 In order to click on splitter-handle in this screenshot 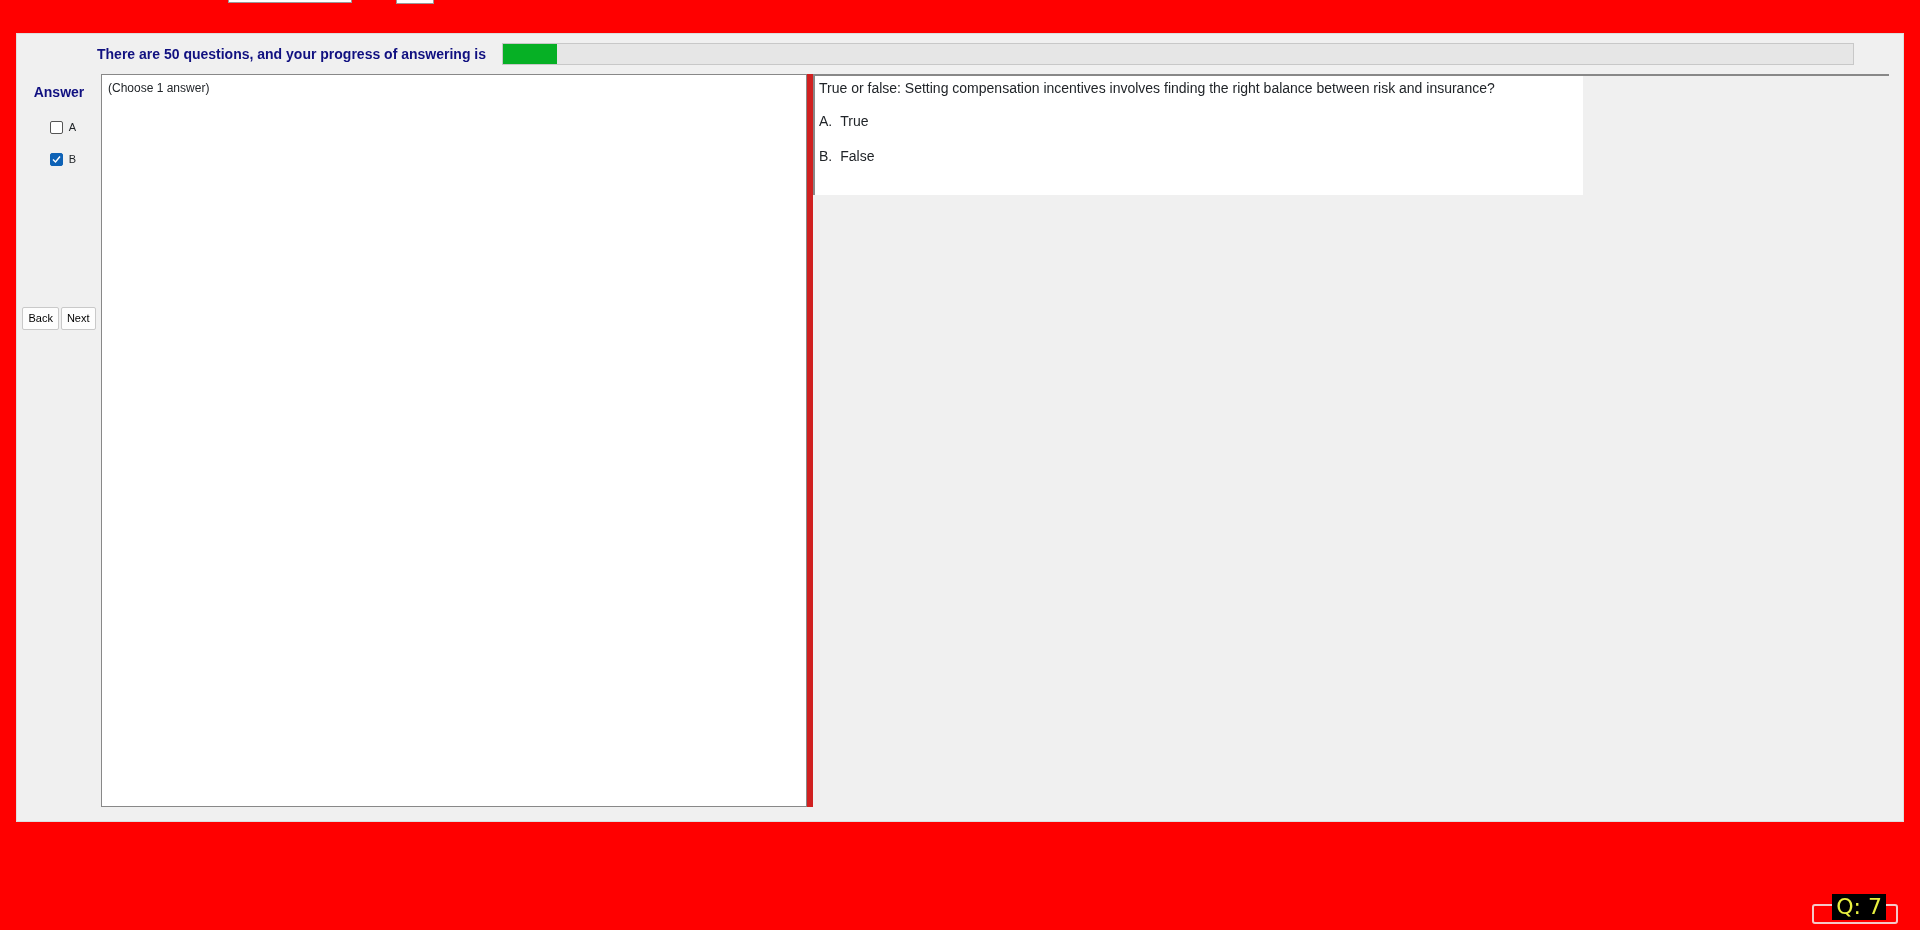, I will do `click(810, 440)`.